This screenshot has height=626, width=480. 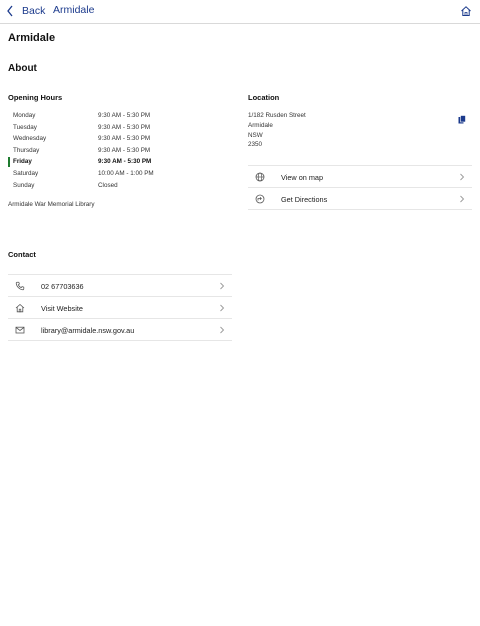 I want to click on page-title: Armidale, so click(x=32, y=38).